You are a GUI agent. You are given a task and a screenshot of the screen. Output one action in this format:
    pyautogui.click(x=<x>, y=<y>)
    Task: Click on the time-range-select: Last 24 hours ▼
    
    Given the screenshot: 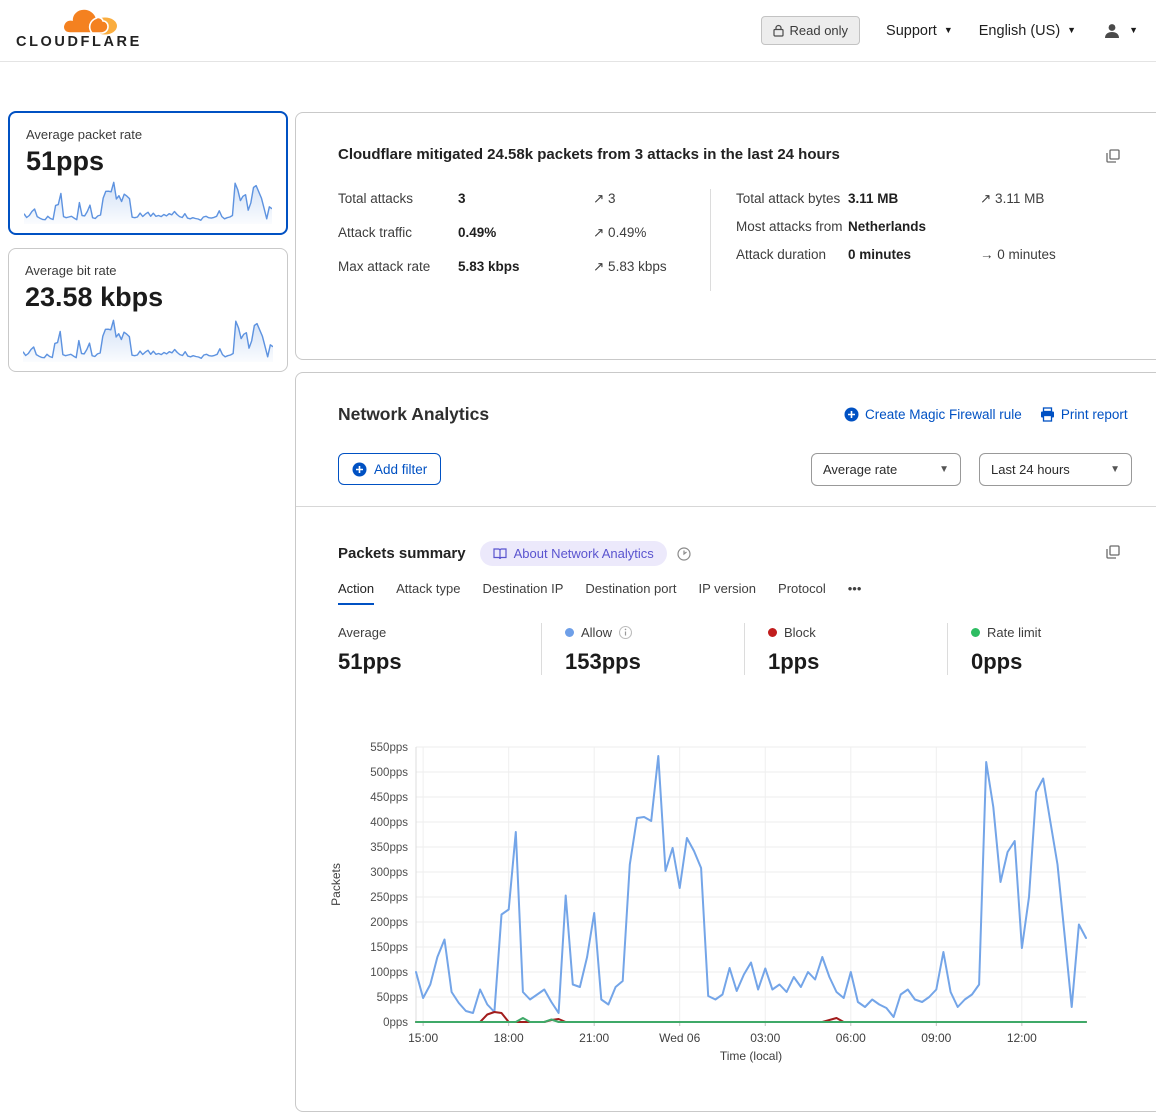 What is the action you would take?
    pyautogui.click(x=1055, y=469)
    